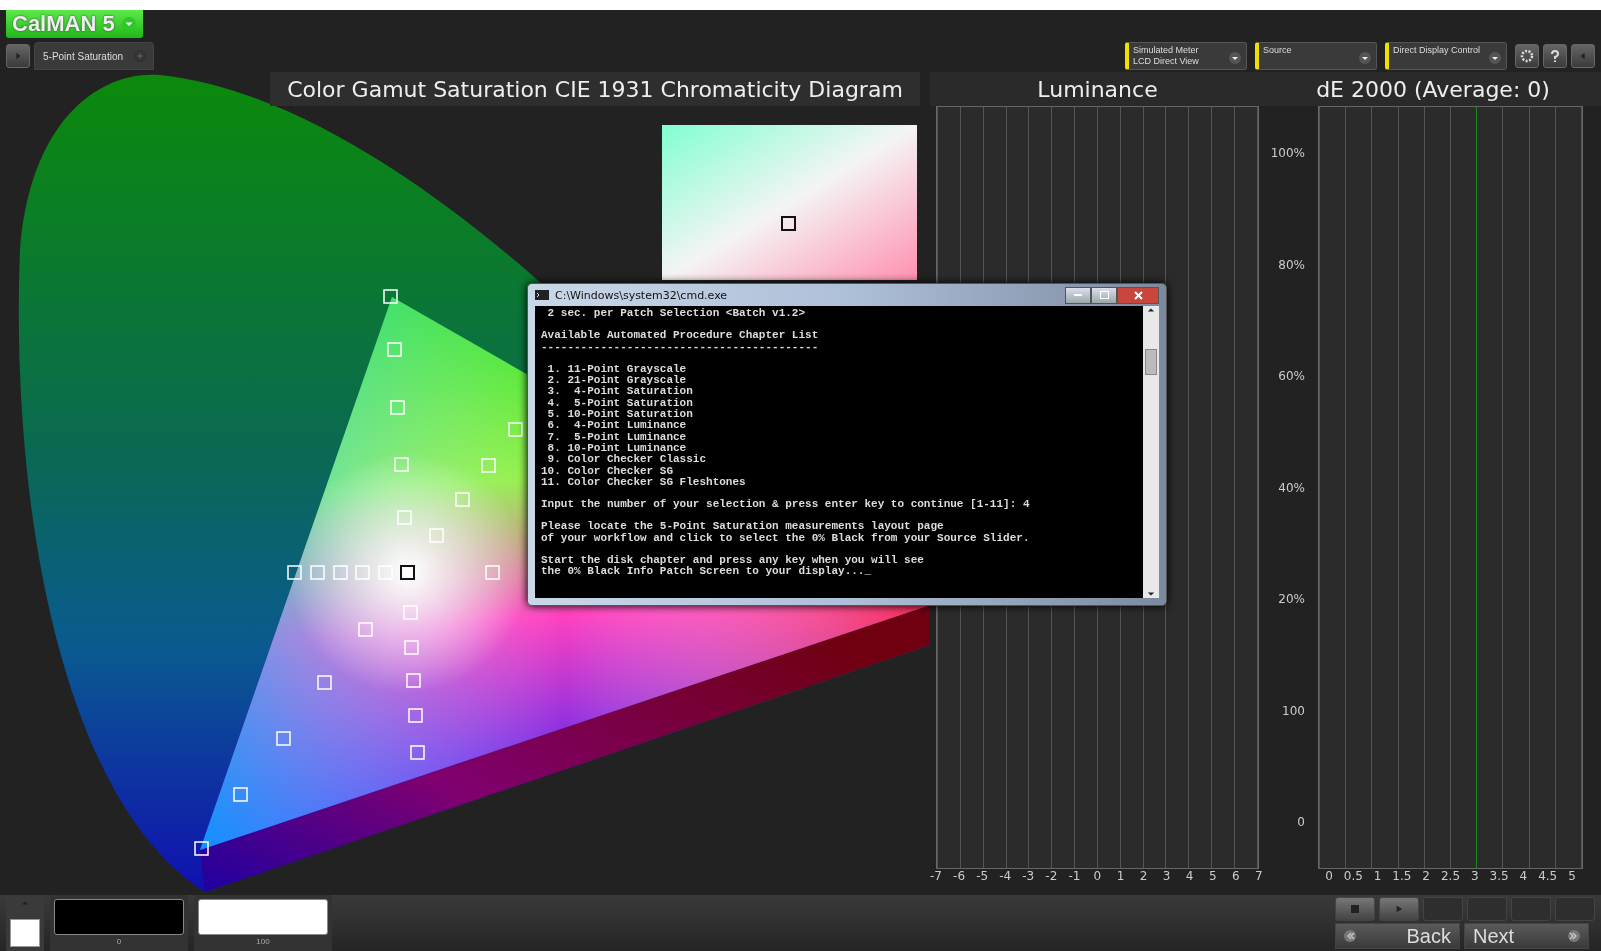 The height and width of the screenshot is (951, 1601). Describe the element at coordinates (1293, 710) in the screenshot. I see `axis-label: 100` at that location.